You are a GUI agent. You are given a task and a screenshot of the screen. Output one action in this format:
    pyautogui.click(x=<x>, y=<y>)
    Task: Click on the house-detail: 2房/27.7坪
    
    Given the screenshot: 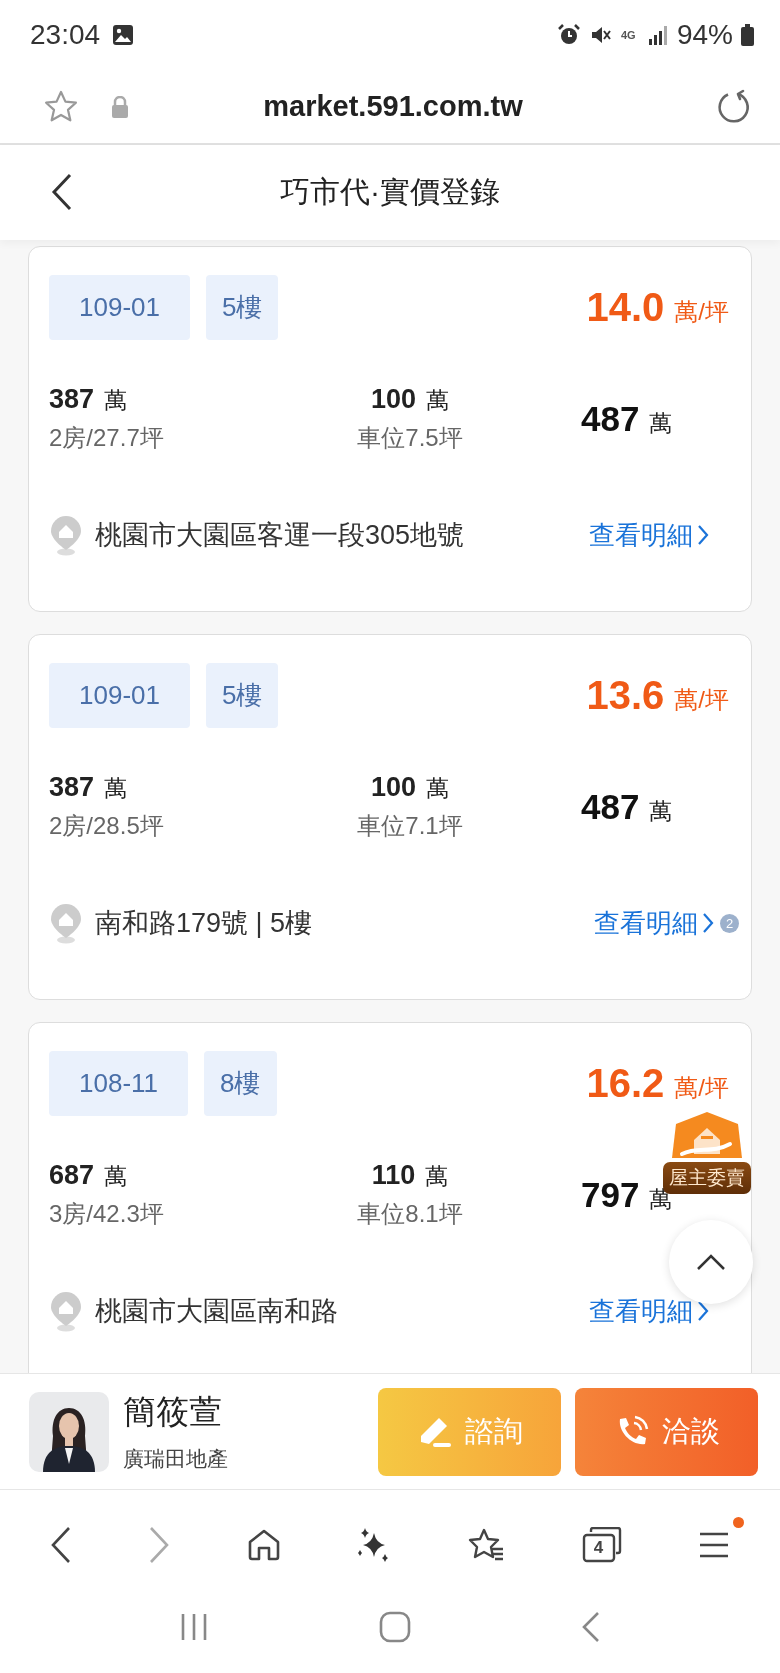 What is the action you would take?
    pyautogui.click(x=107, y=438)
    